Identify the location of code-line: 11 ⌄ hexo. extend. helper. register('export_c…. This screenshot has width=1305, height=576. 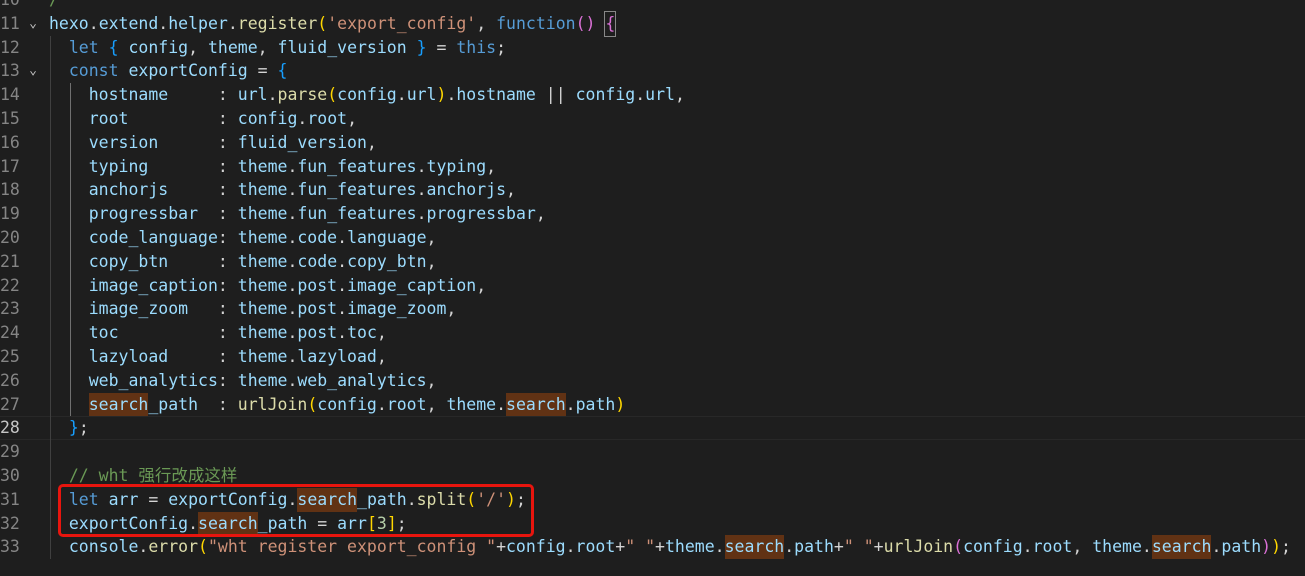
(652, 23).